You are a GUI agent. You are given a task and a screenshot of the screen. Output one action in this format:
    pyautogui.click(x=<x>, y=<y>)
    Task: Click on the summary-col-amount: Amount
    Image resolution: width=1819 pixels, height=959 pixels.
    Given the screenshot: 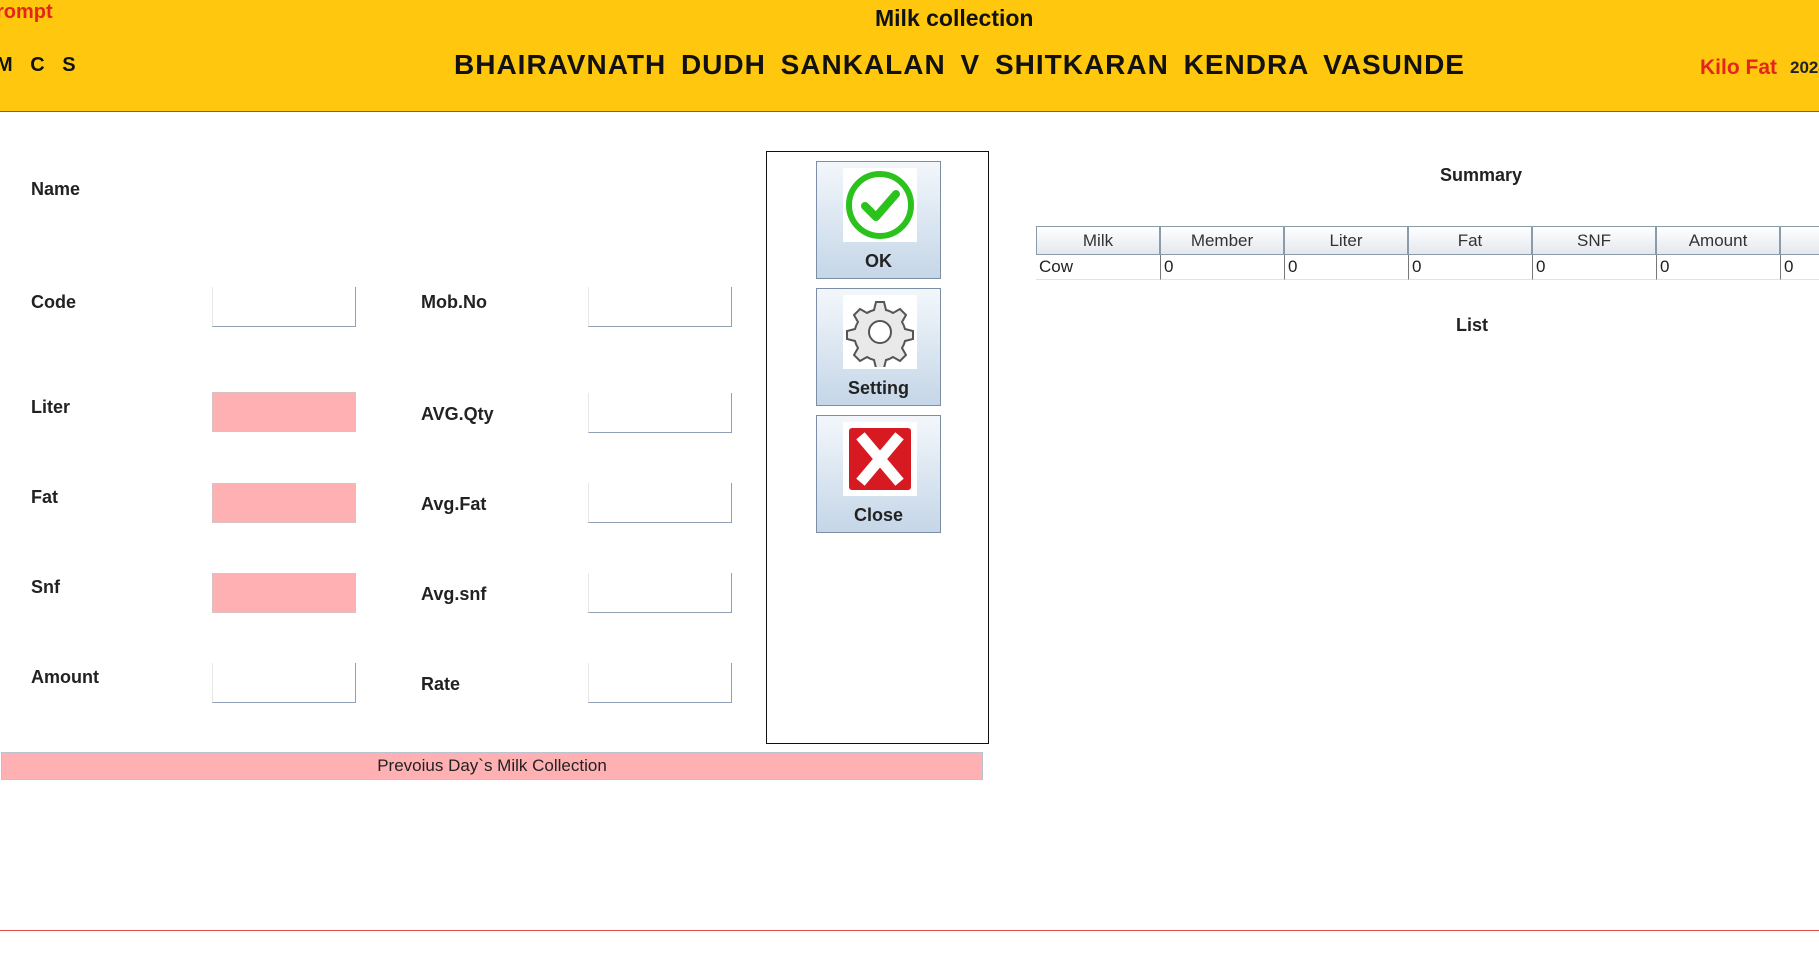 What is the action you would take?
    pyautogui.click(x=1718, y=240)
    